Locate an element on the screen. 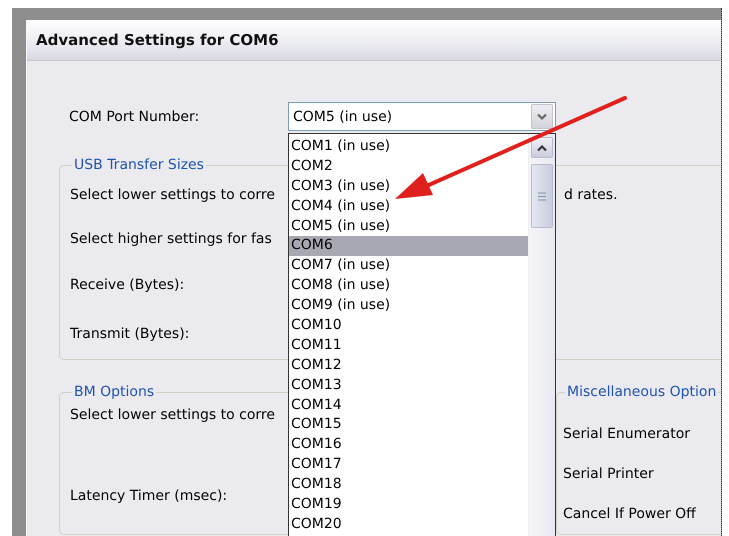 This screenshot has height=536, width=729. dropdown-option: COM5 (in use) is located at coordinates (408, 226).